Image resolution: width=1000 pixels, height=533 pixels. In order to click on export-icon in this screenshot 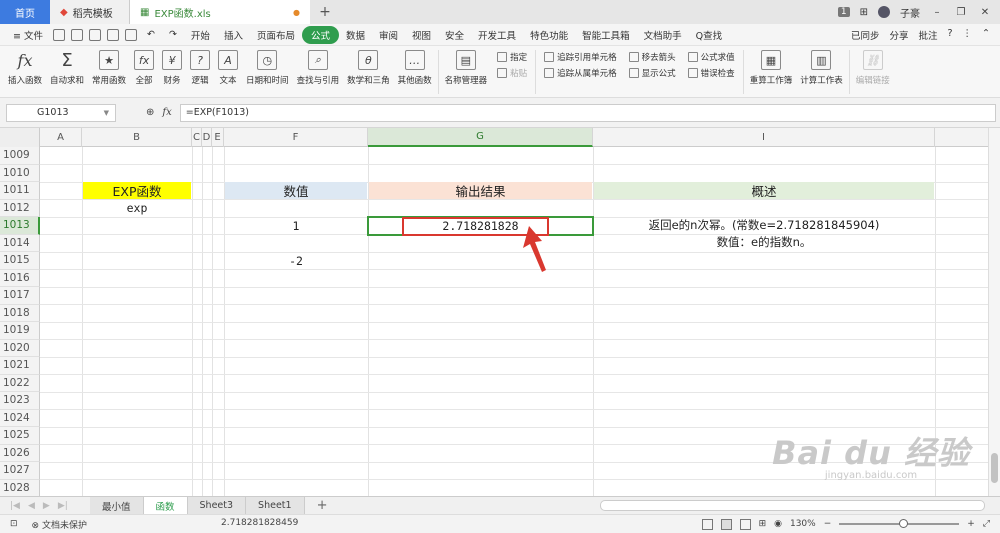, I will do `click(76, 34)`.